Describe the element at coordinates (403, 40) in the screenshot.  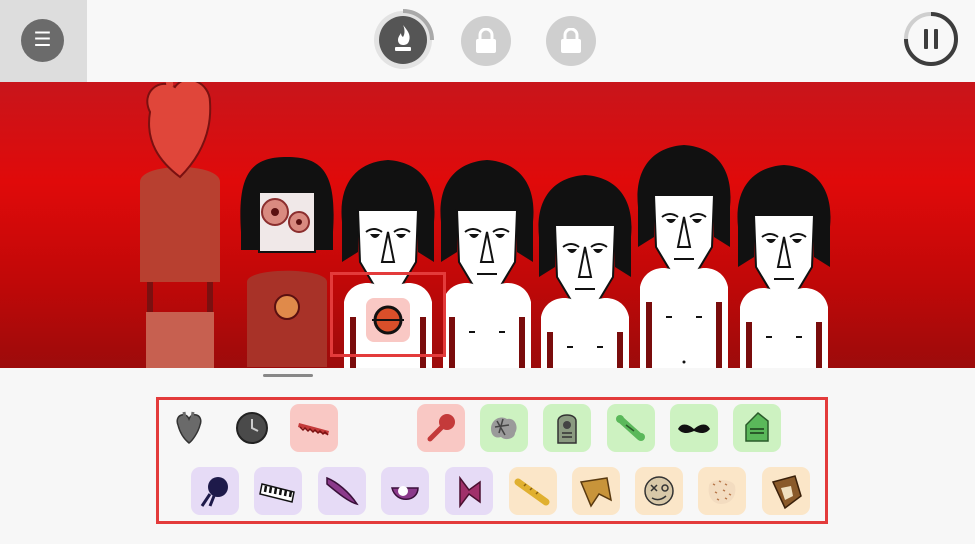
I see `bonus-flame-button` at that location.